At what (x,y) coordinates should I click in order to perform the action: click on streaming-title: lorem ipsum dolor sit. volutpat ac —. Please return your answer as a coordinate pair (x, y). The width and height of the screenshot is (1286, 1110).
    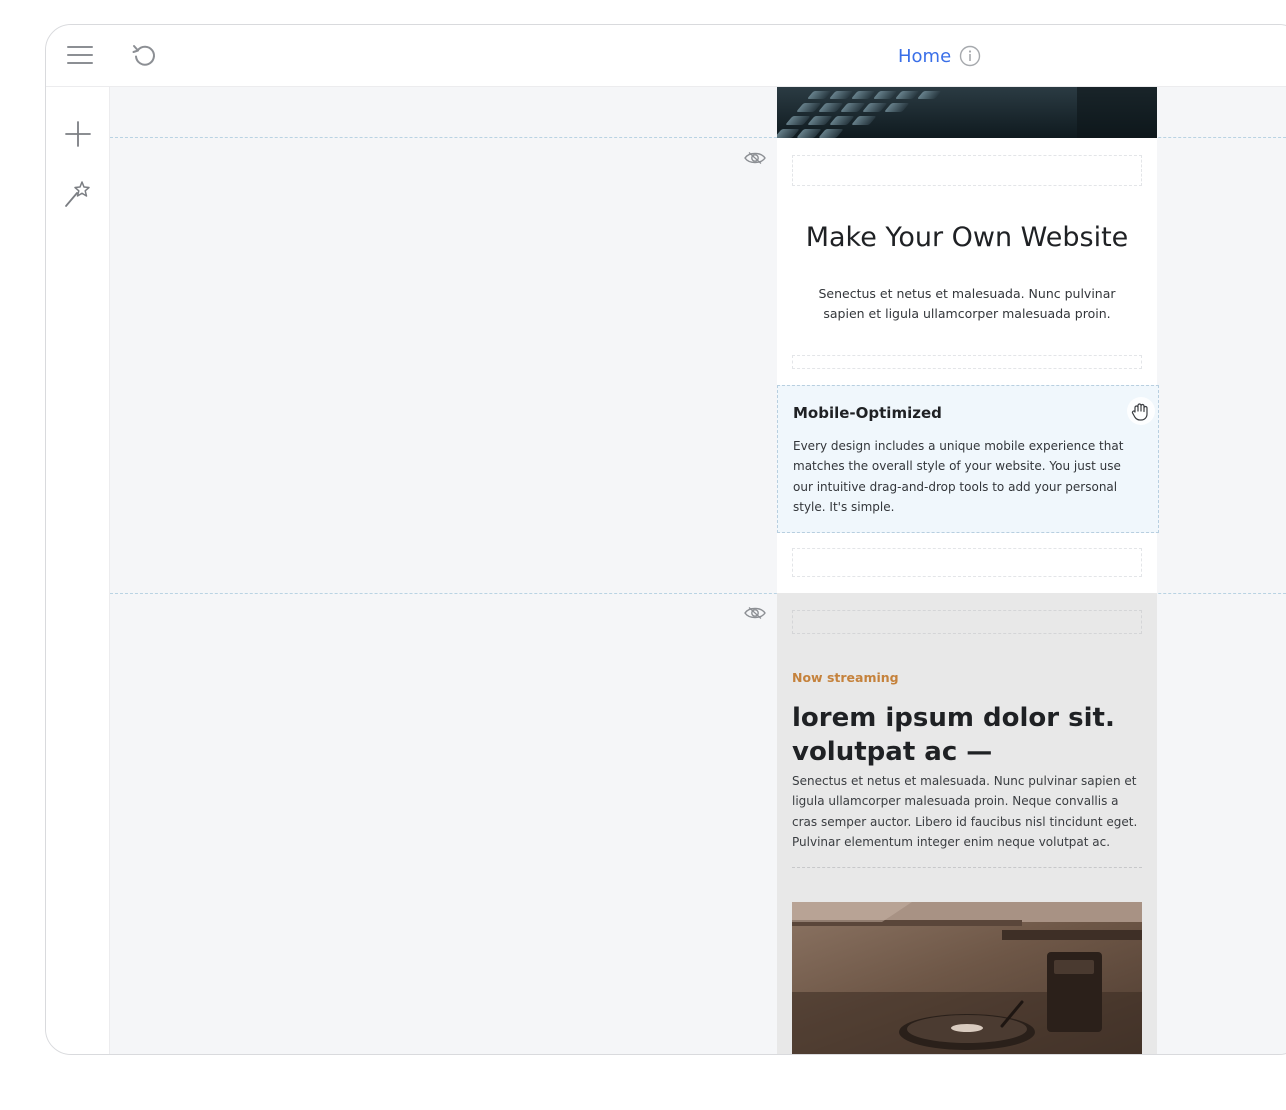
    Looking at the image, I should click on (957, 735).